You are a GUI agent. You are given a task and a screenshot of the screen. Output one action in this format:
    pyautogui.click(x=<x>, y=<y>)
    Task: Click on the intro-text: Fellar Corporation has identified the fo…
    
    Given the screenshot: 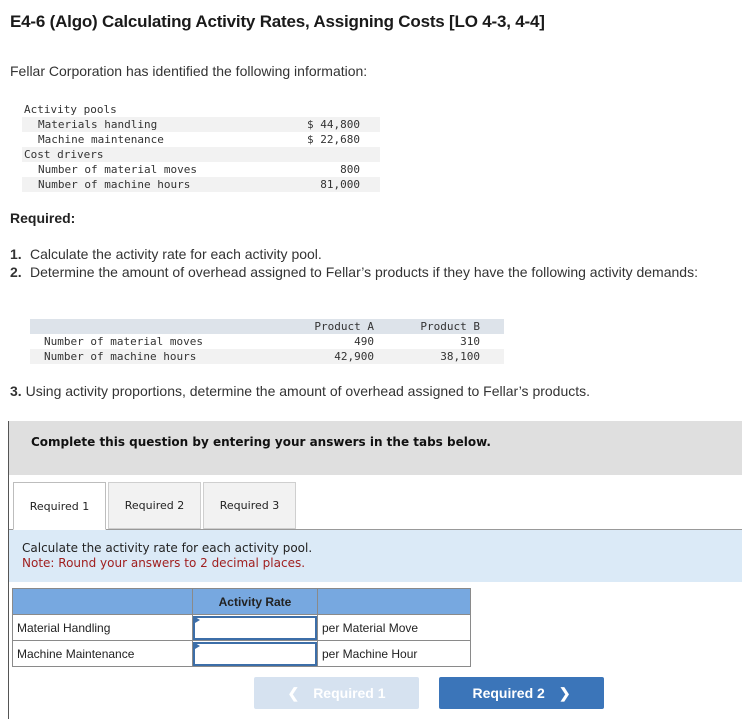 What is the action you would take?
    pyautogui.click(x=189, y=71)
    